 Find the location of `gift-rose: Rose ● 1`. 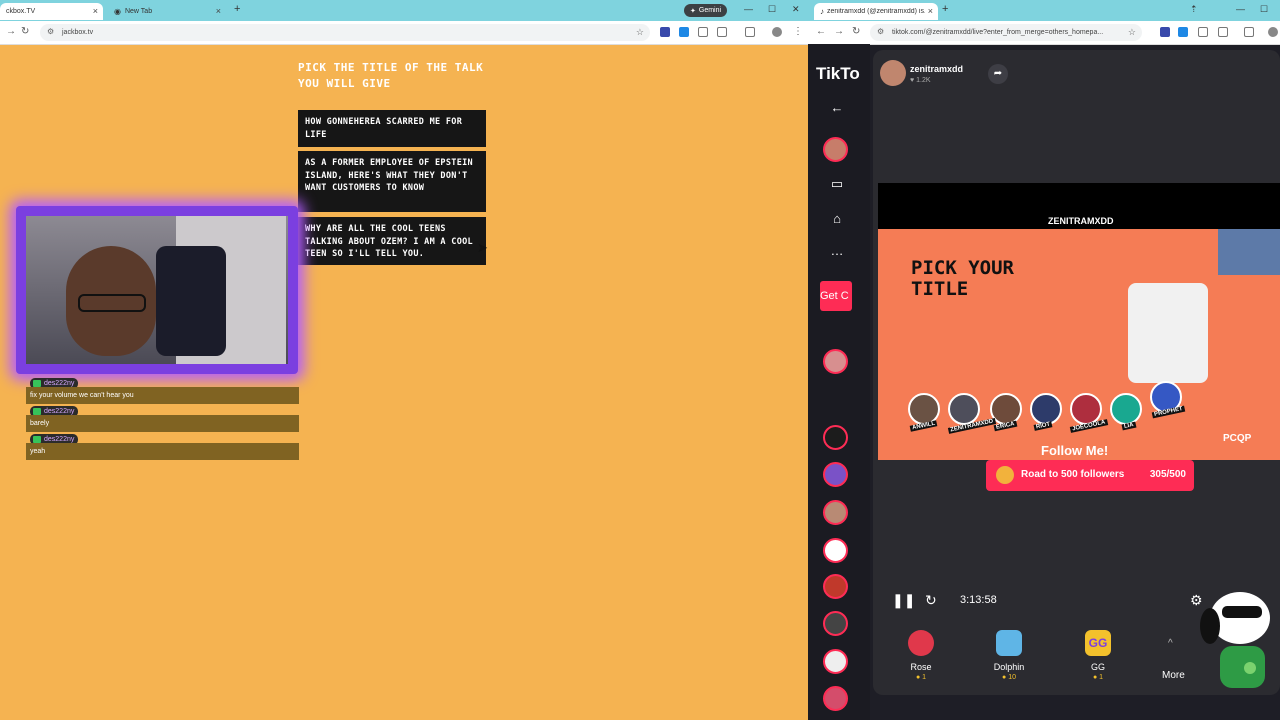

gift-rose: Rose ● 1 is located at coordinates (921, 655).